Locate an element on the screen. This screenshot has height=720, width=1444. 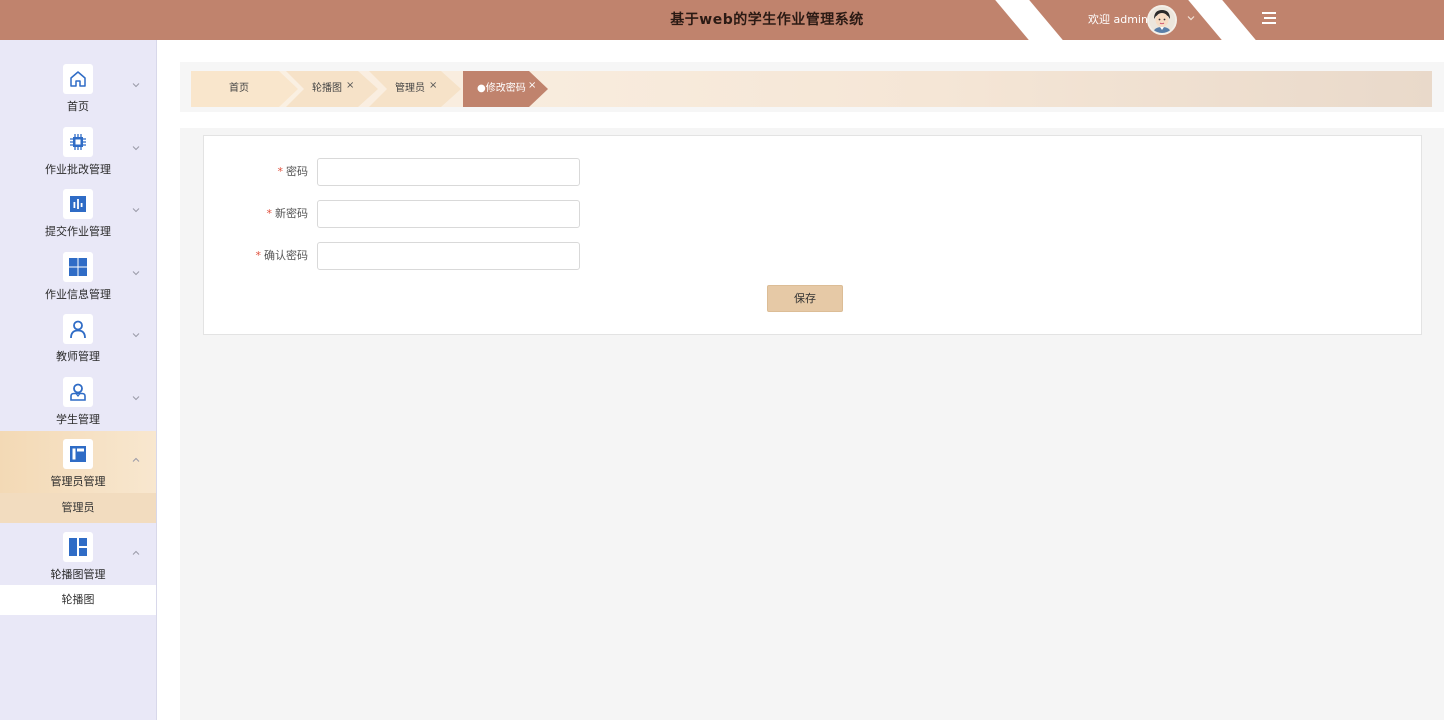
sidebar-item-submit-homework: 提交作业管理 is located at coordinates (78, 212).